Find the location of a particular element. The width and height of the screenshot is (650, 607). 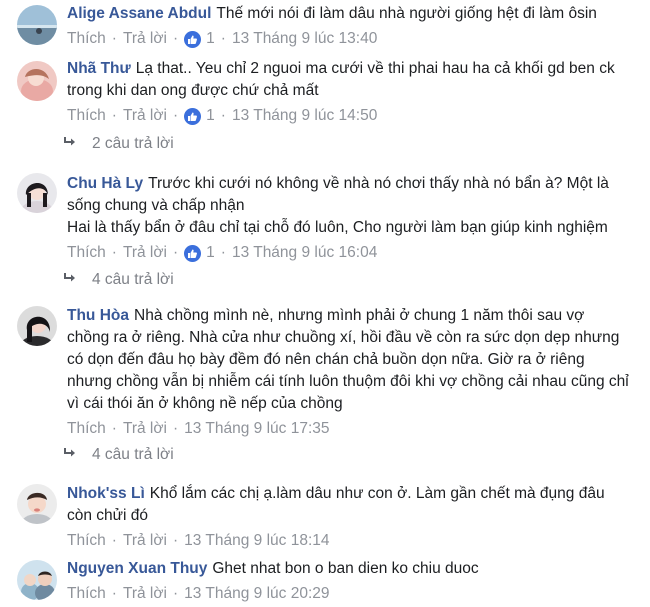

comment-author: Nhã Thư is located at coordinates (99, 68).